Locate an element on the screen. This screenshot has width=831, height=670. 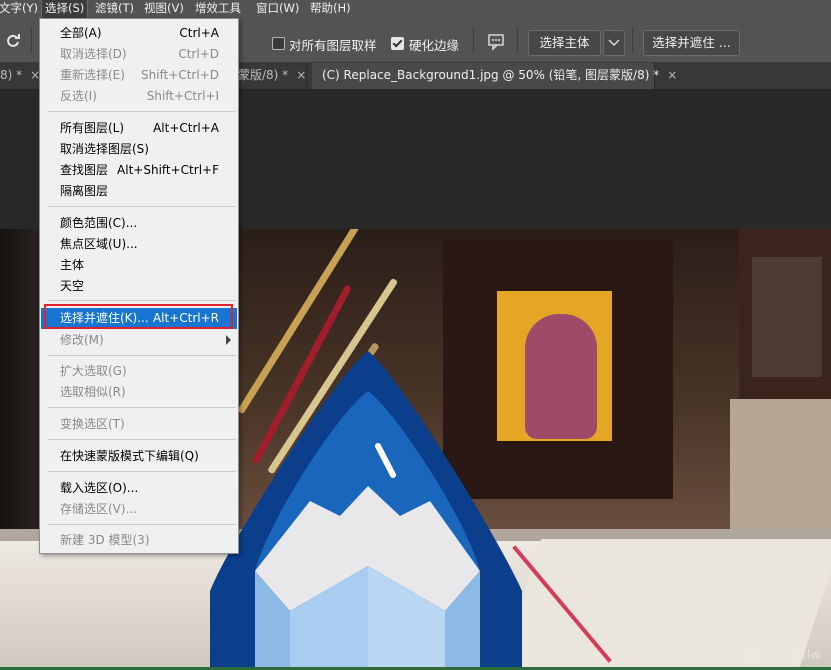
annotation-highlight-box is located at coordinates (138, 316).